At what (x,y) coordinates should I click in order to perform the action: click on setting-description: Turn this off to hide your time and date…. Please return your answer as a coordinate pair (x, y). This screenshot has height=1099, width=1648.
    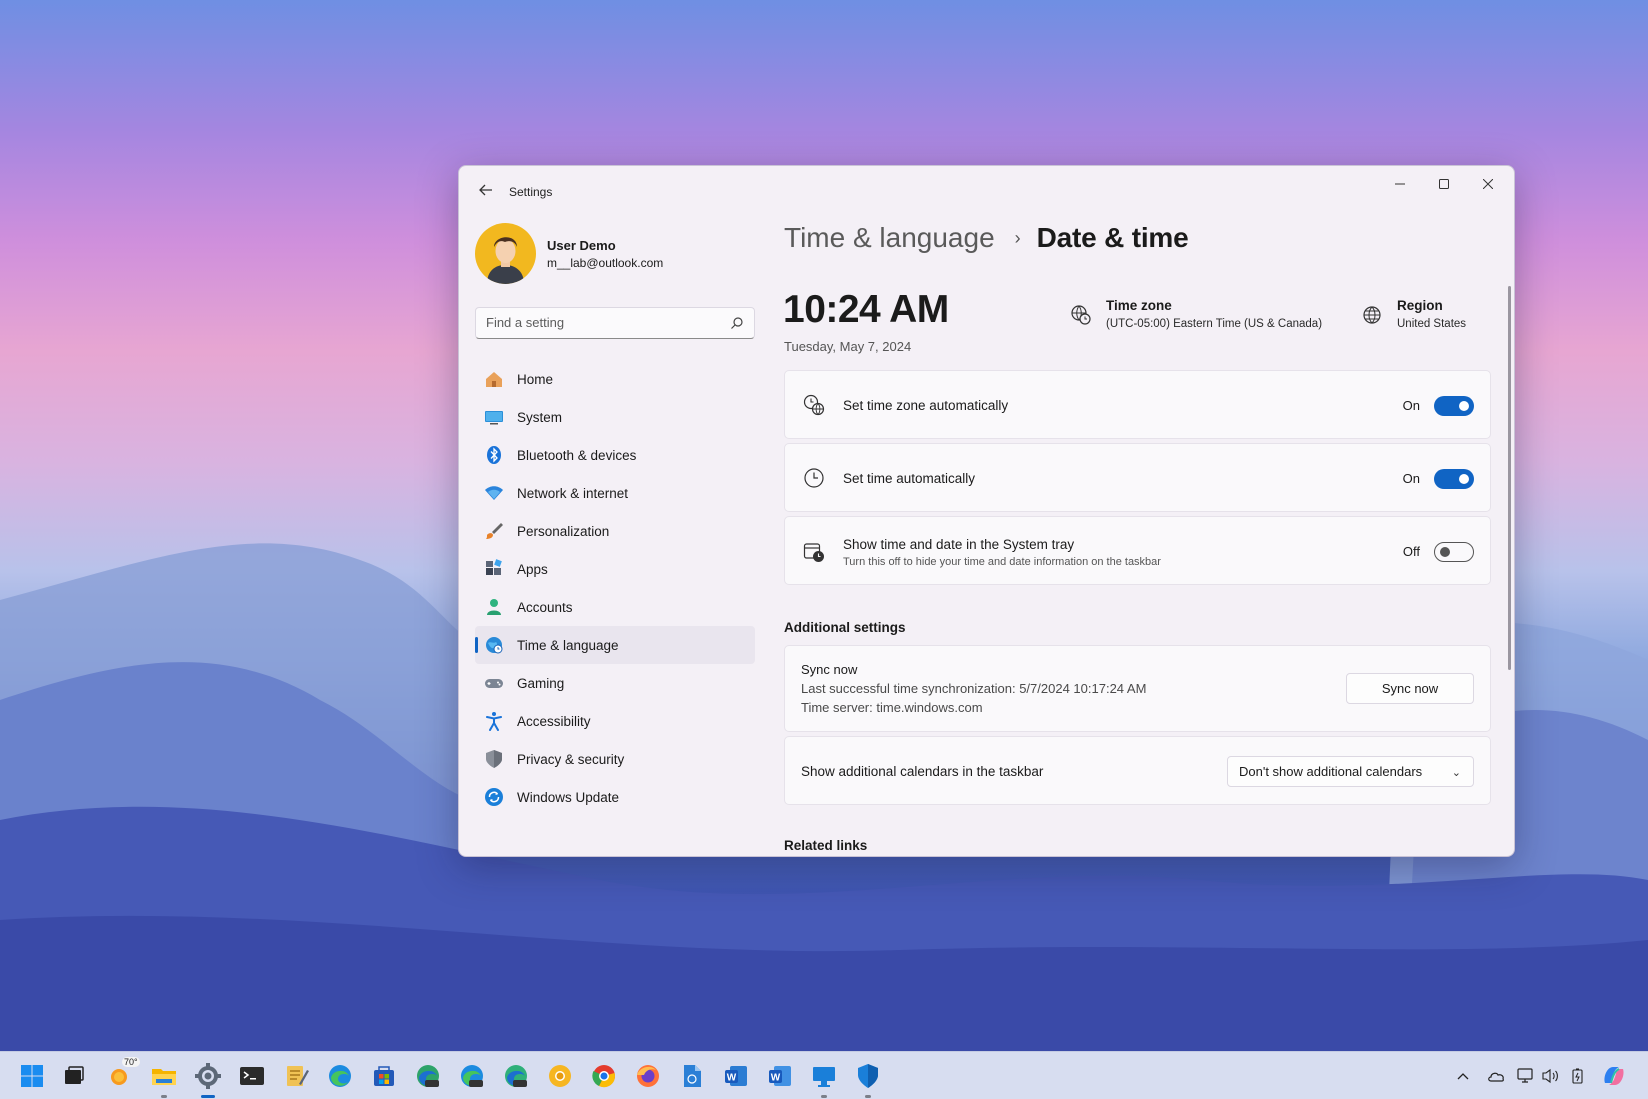
    Looking at the image, I should click on (1002, 562).